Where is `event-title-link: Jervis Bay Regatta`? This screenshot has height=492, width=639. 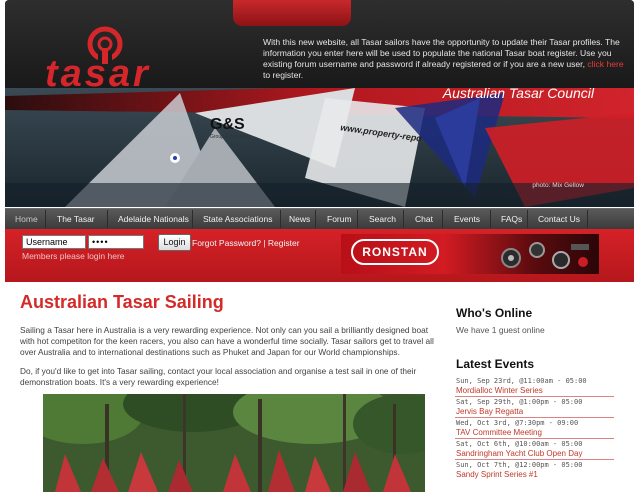 event-title-link: Jervis Bay Regatta is located at coordinates (489, 411).